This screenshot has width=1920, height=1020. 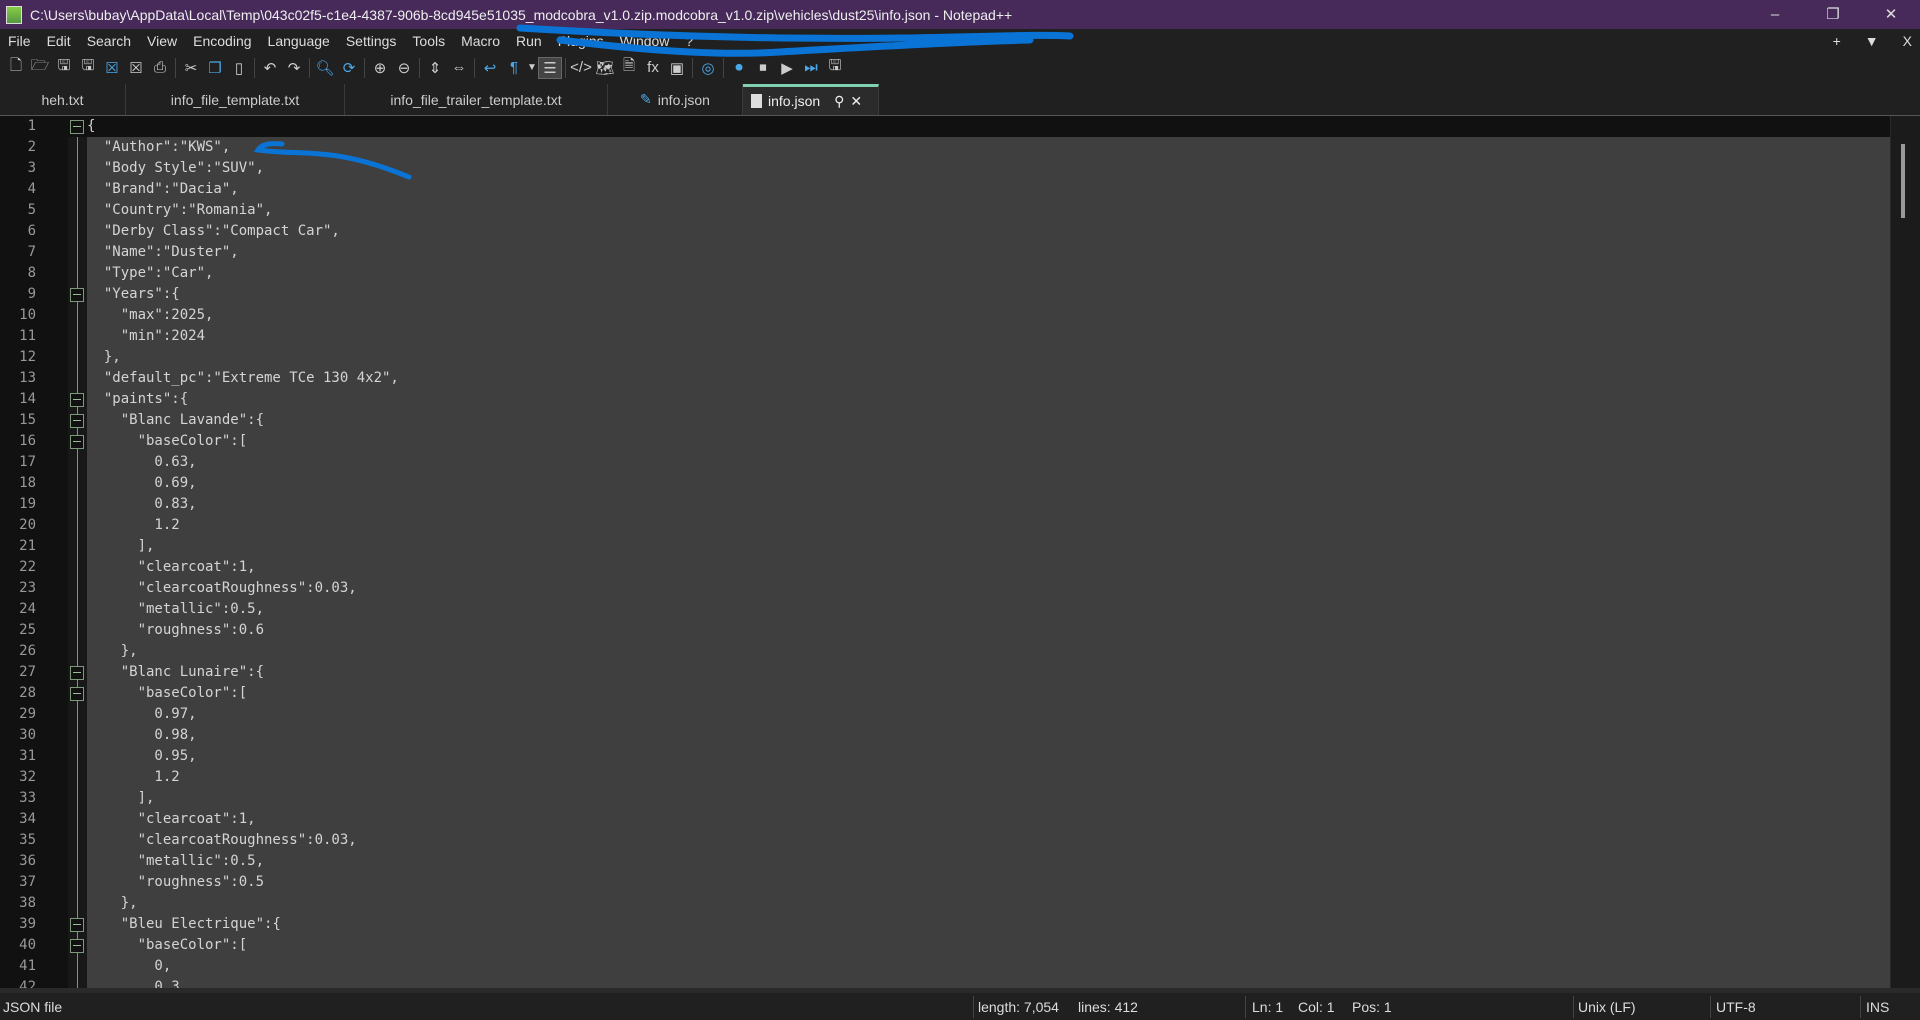 I want to click on vertical-scrollbar, so click(x=1905, y=554).